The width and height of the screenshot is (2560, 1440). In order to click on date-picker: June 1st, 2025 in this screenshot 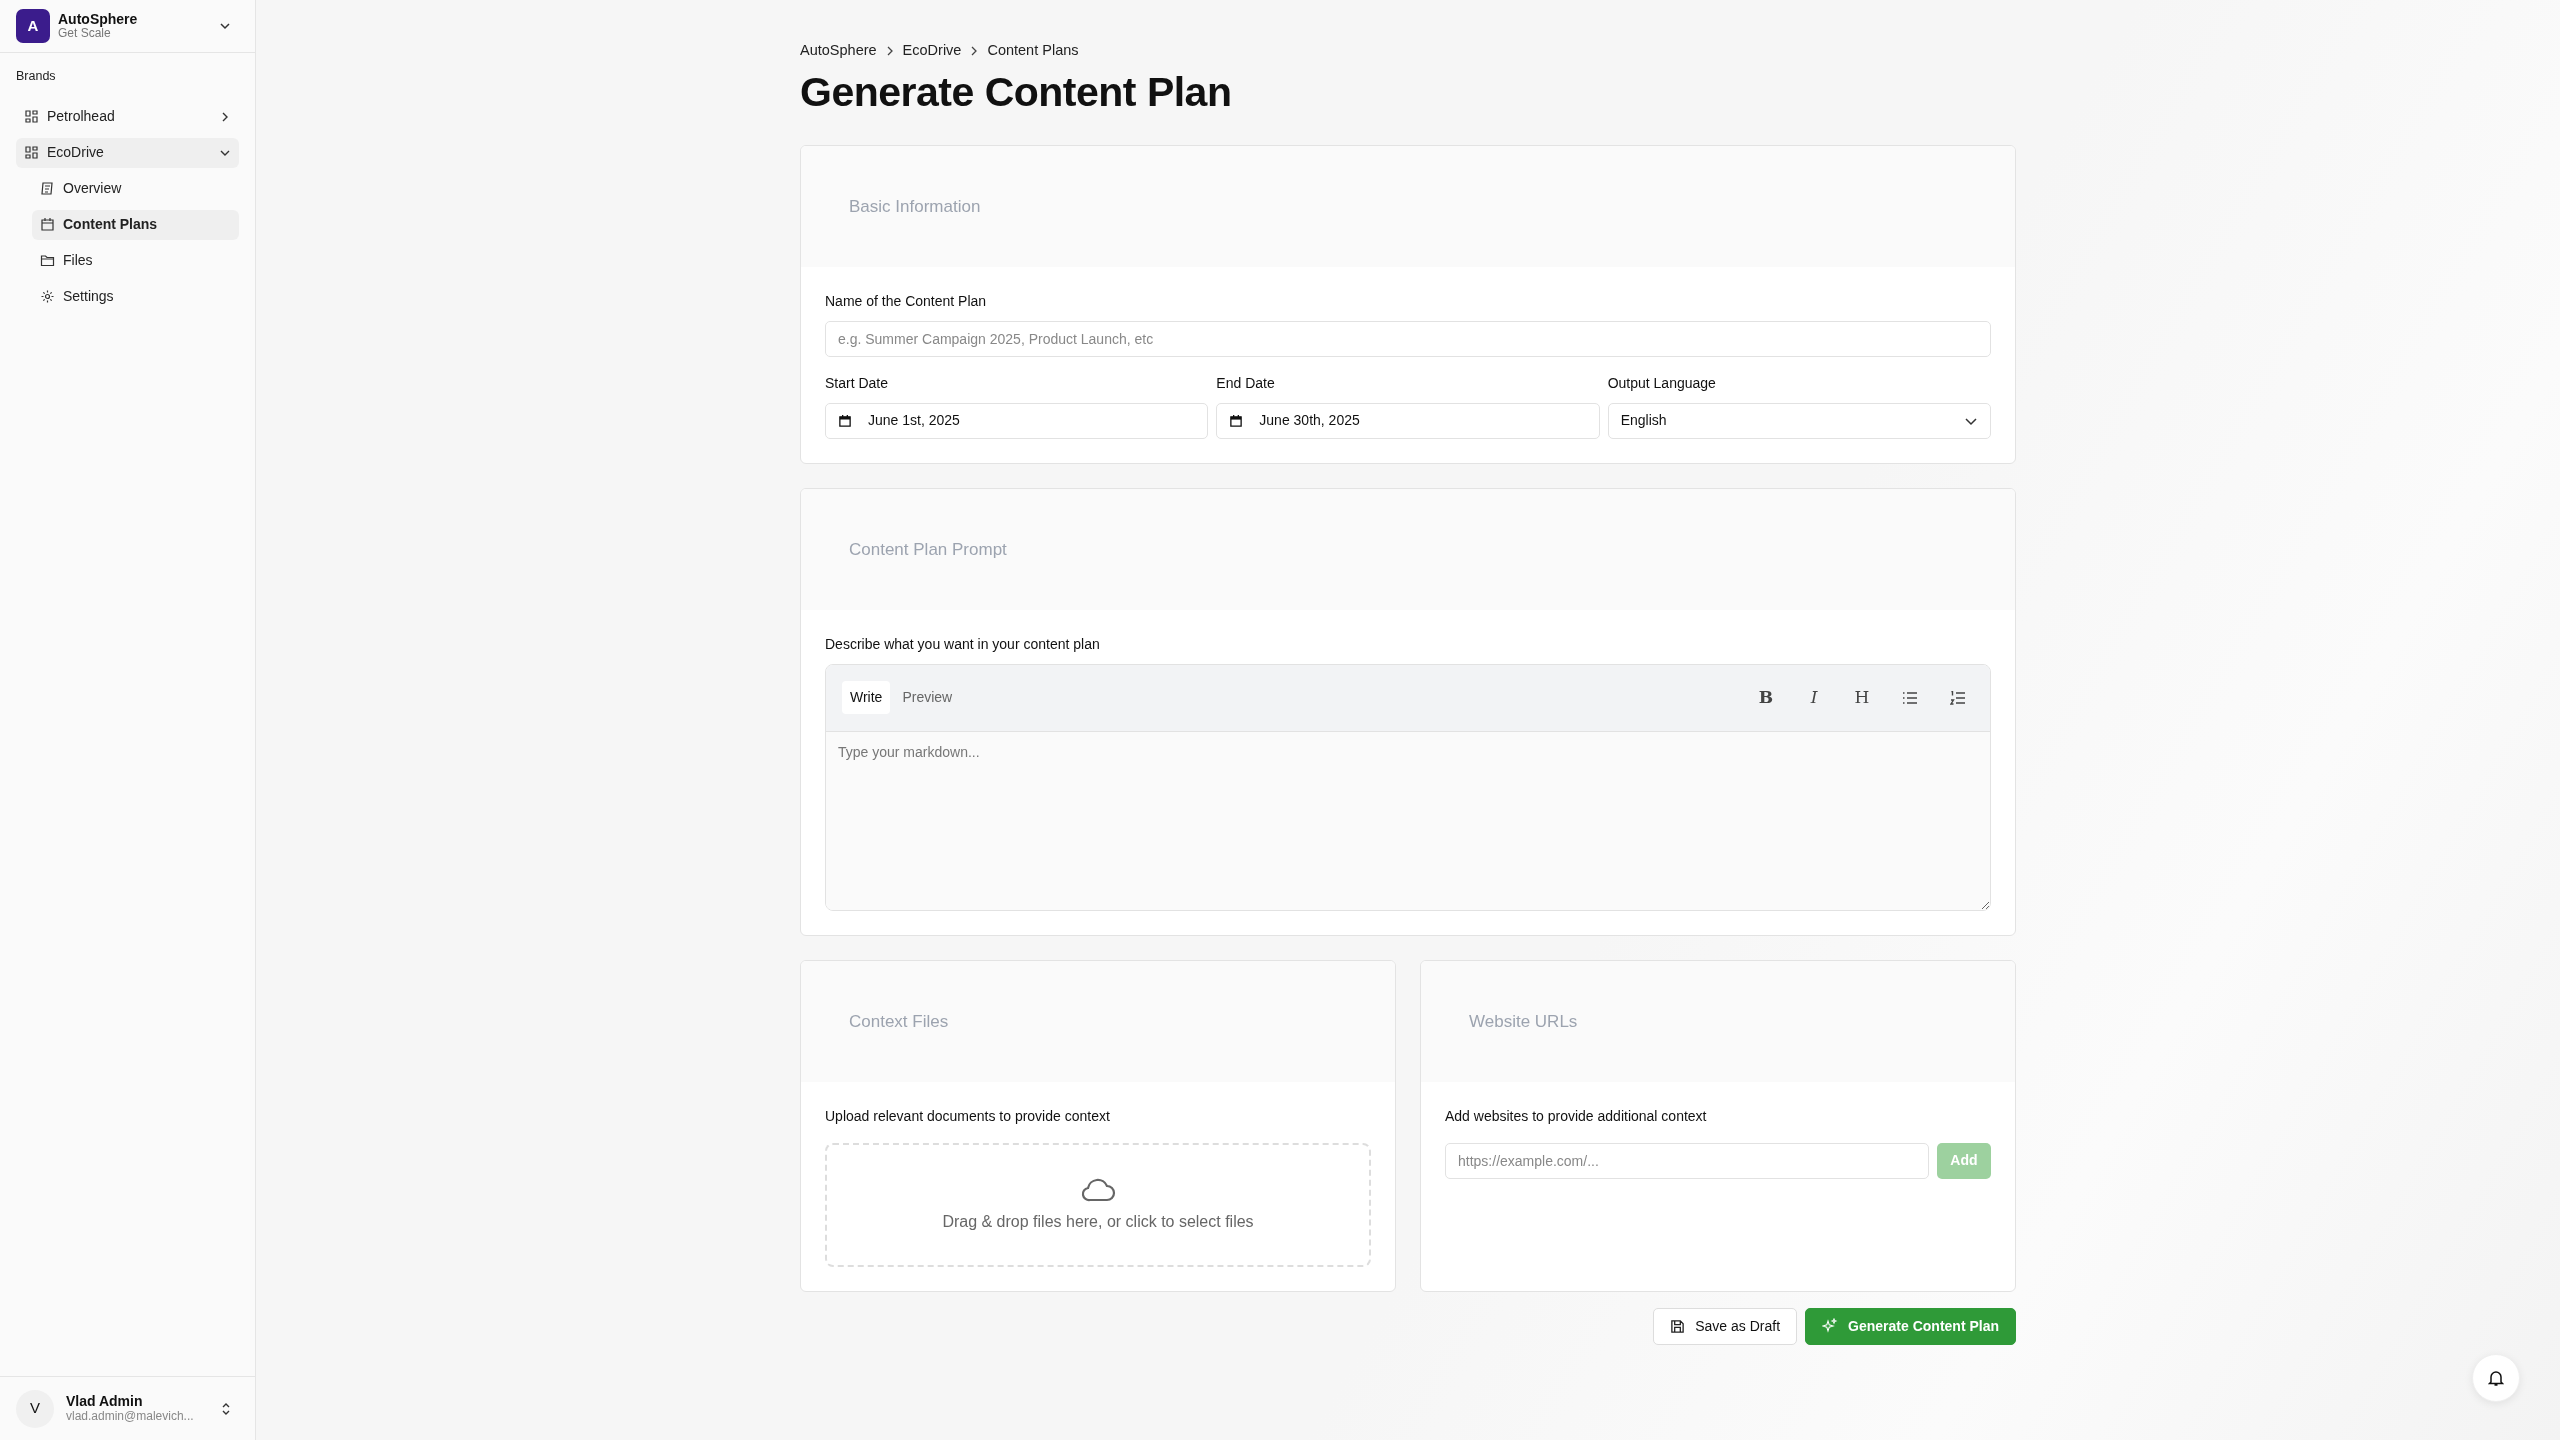, I will do `click(1017, 420)`.